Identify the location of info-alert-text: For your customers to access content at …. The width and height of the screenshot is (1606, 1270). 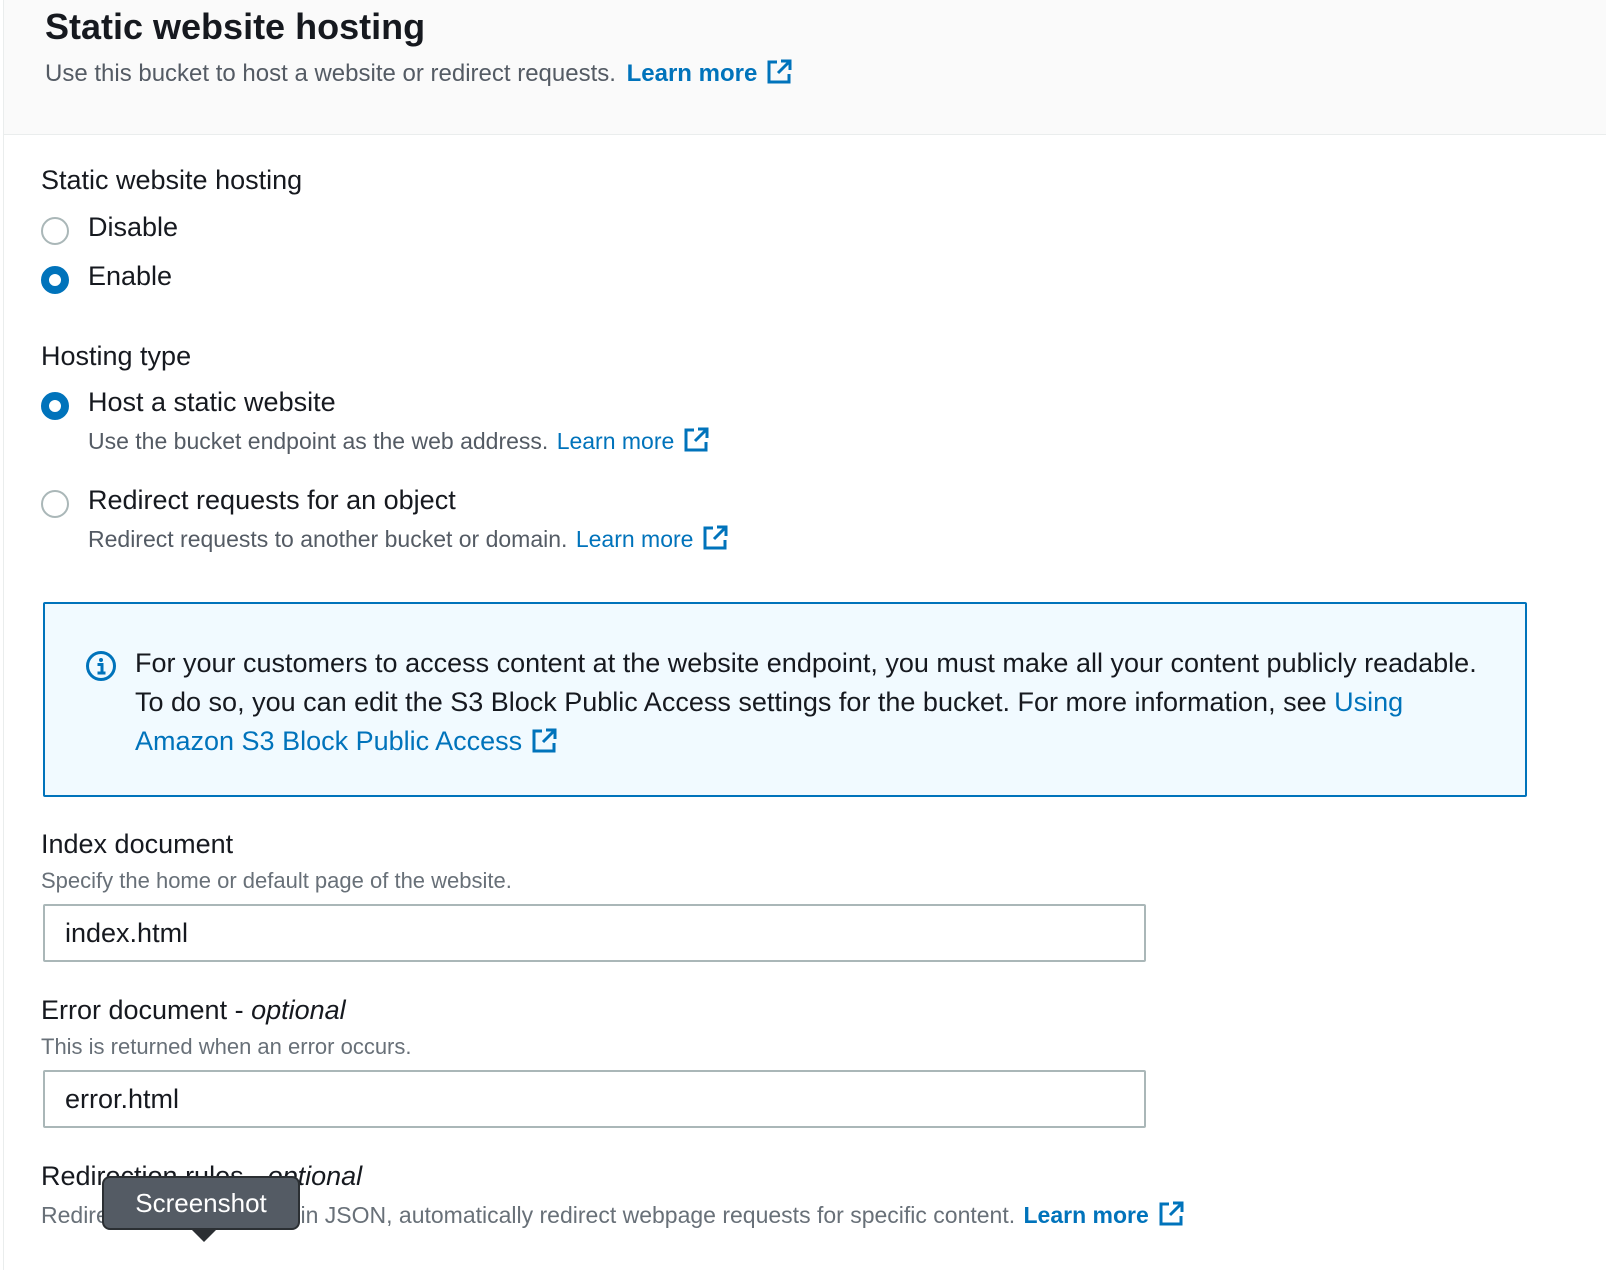
(820, 702).